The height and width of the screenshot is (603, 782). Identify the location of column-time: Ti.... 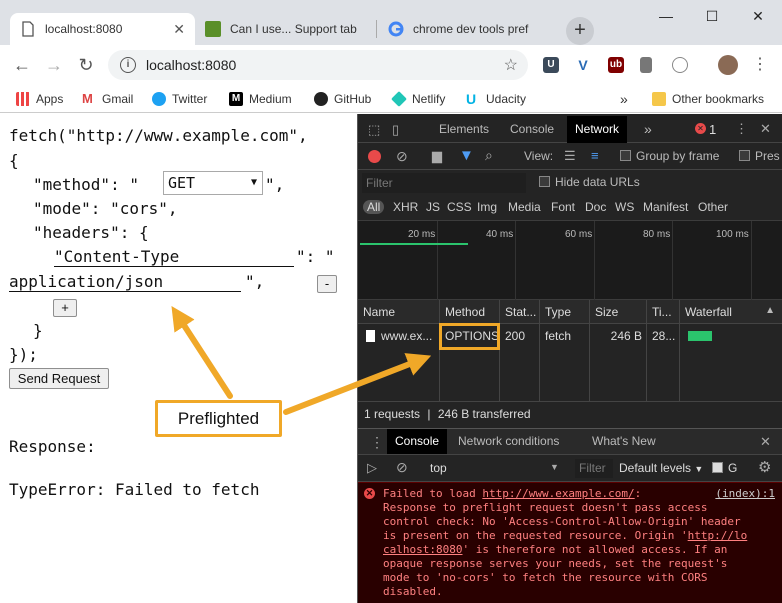
(663, 312).